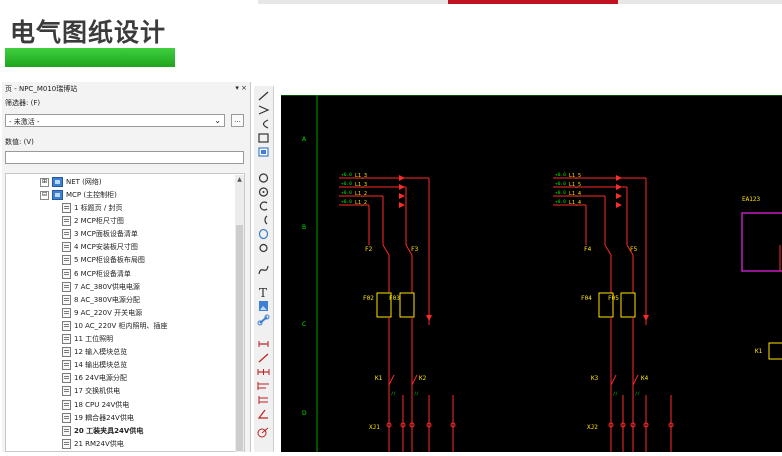  Describe the element at coordinates (263, 206) in the screenshot. I see `arc-3p-tool-icon` at that location.